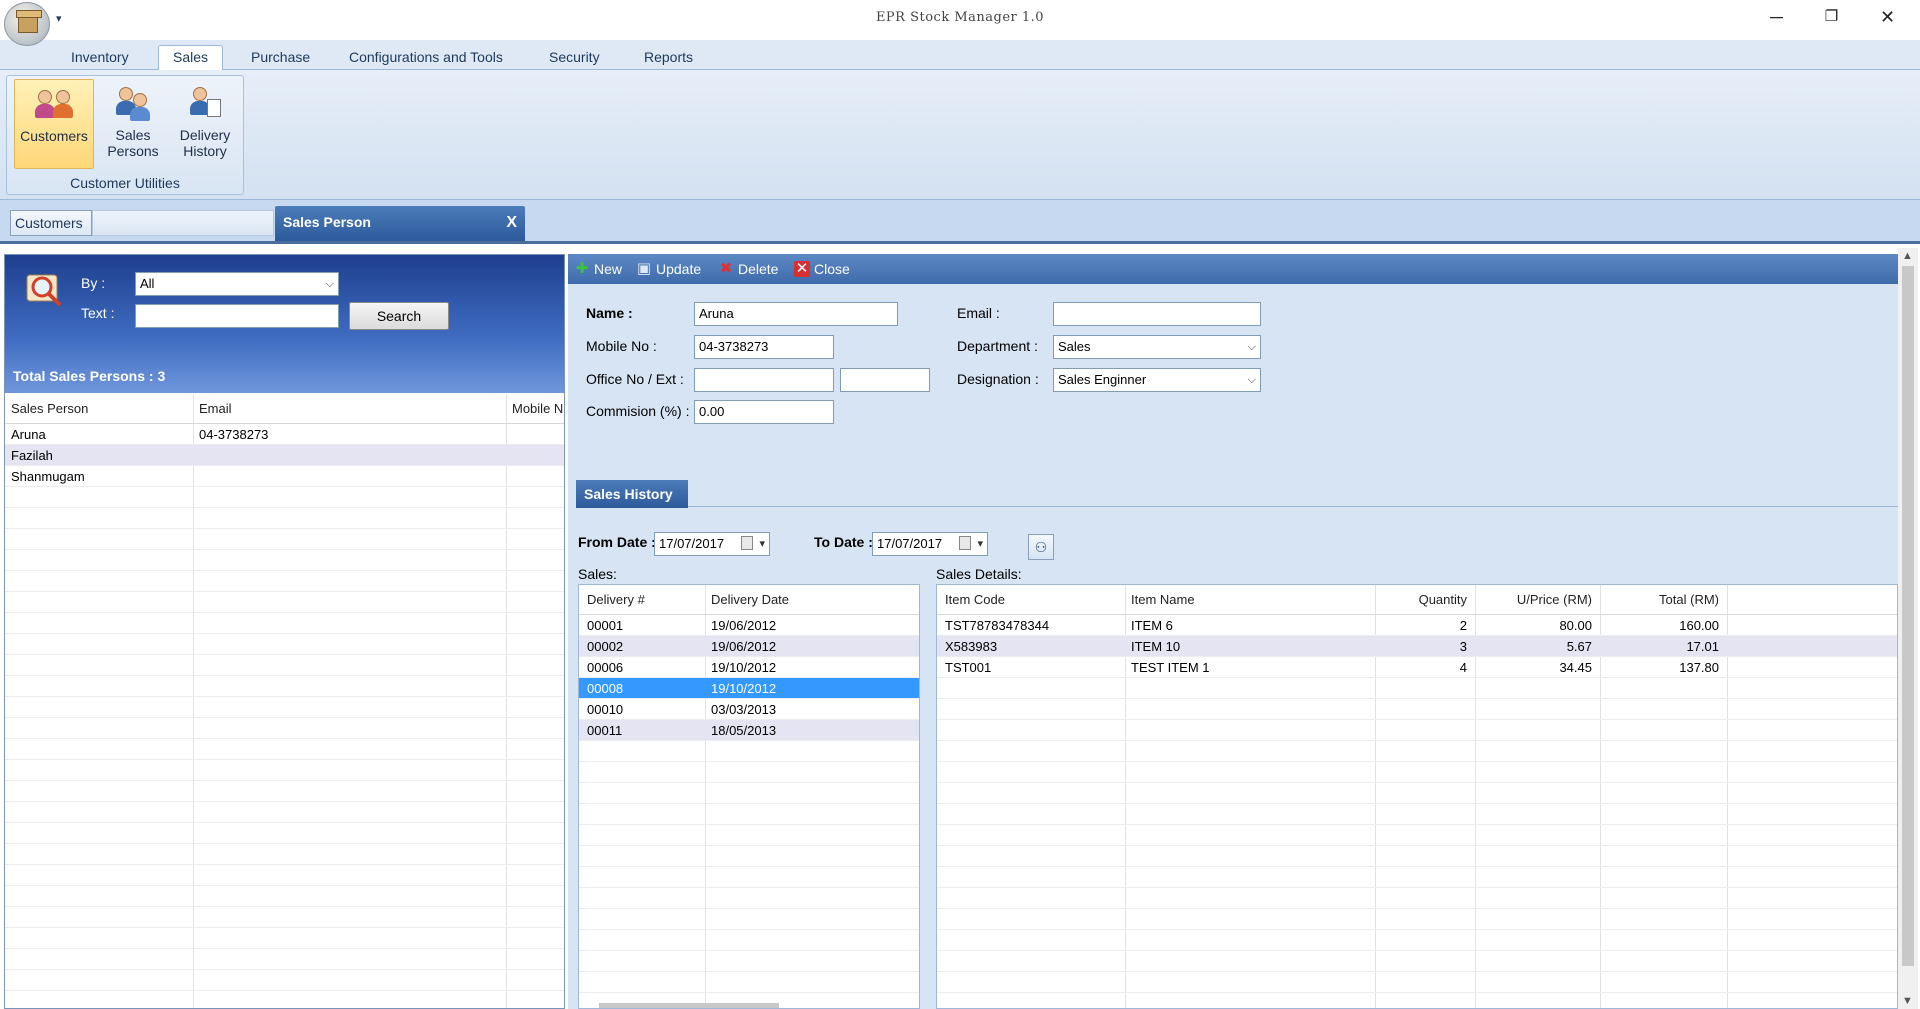  I want to click on col-mobile: Mobile N, so click(537, 408).